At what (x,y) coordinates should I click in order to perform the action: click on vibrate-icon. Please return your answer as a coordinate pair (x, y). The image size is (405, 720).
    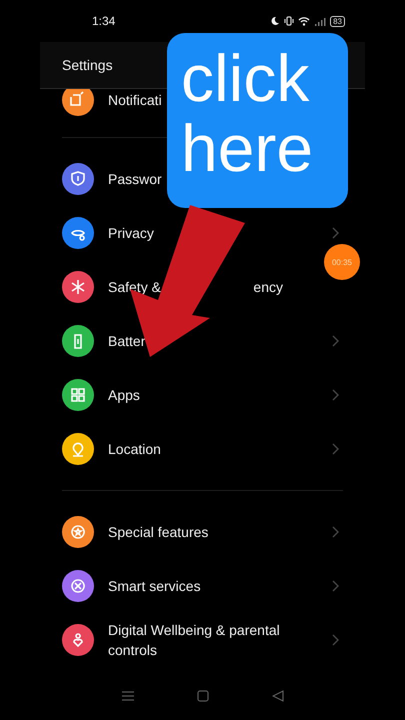
    Looking at the image, I should click on (289, 21).